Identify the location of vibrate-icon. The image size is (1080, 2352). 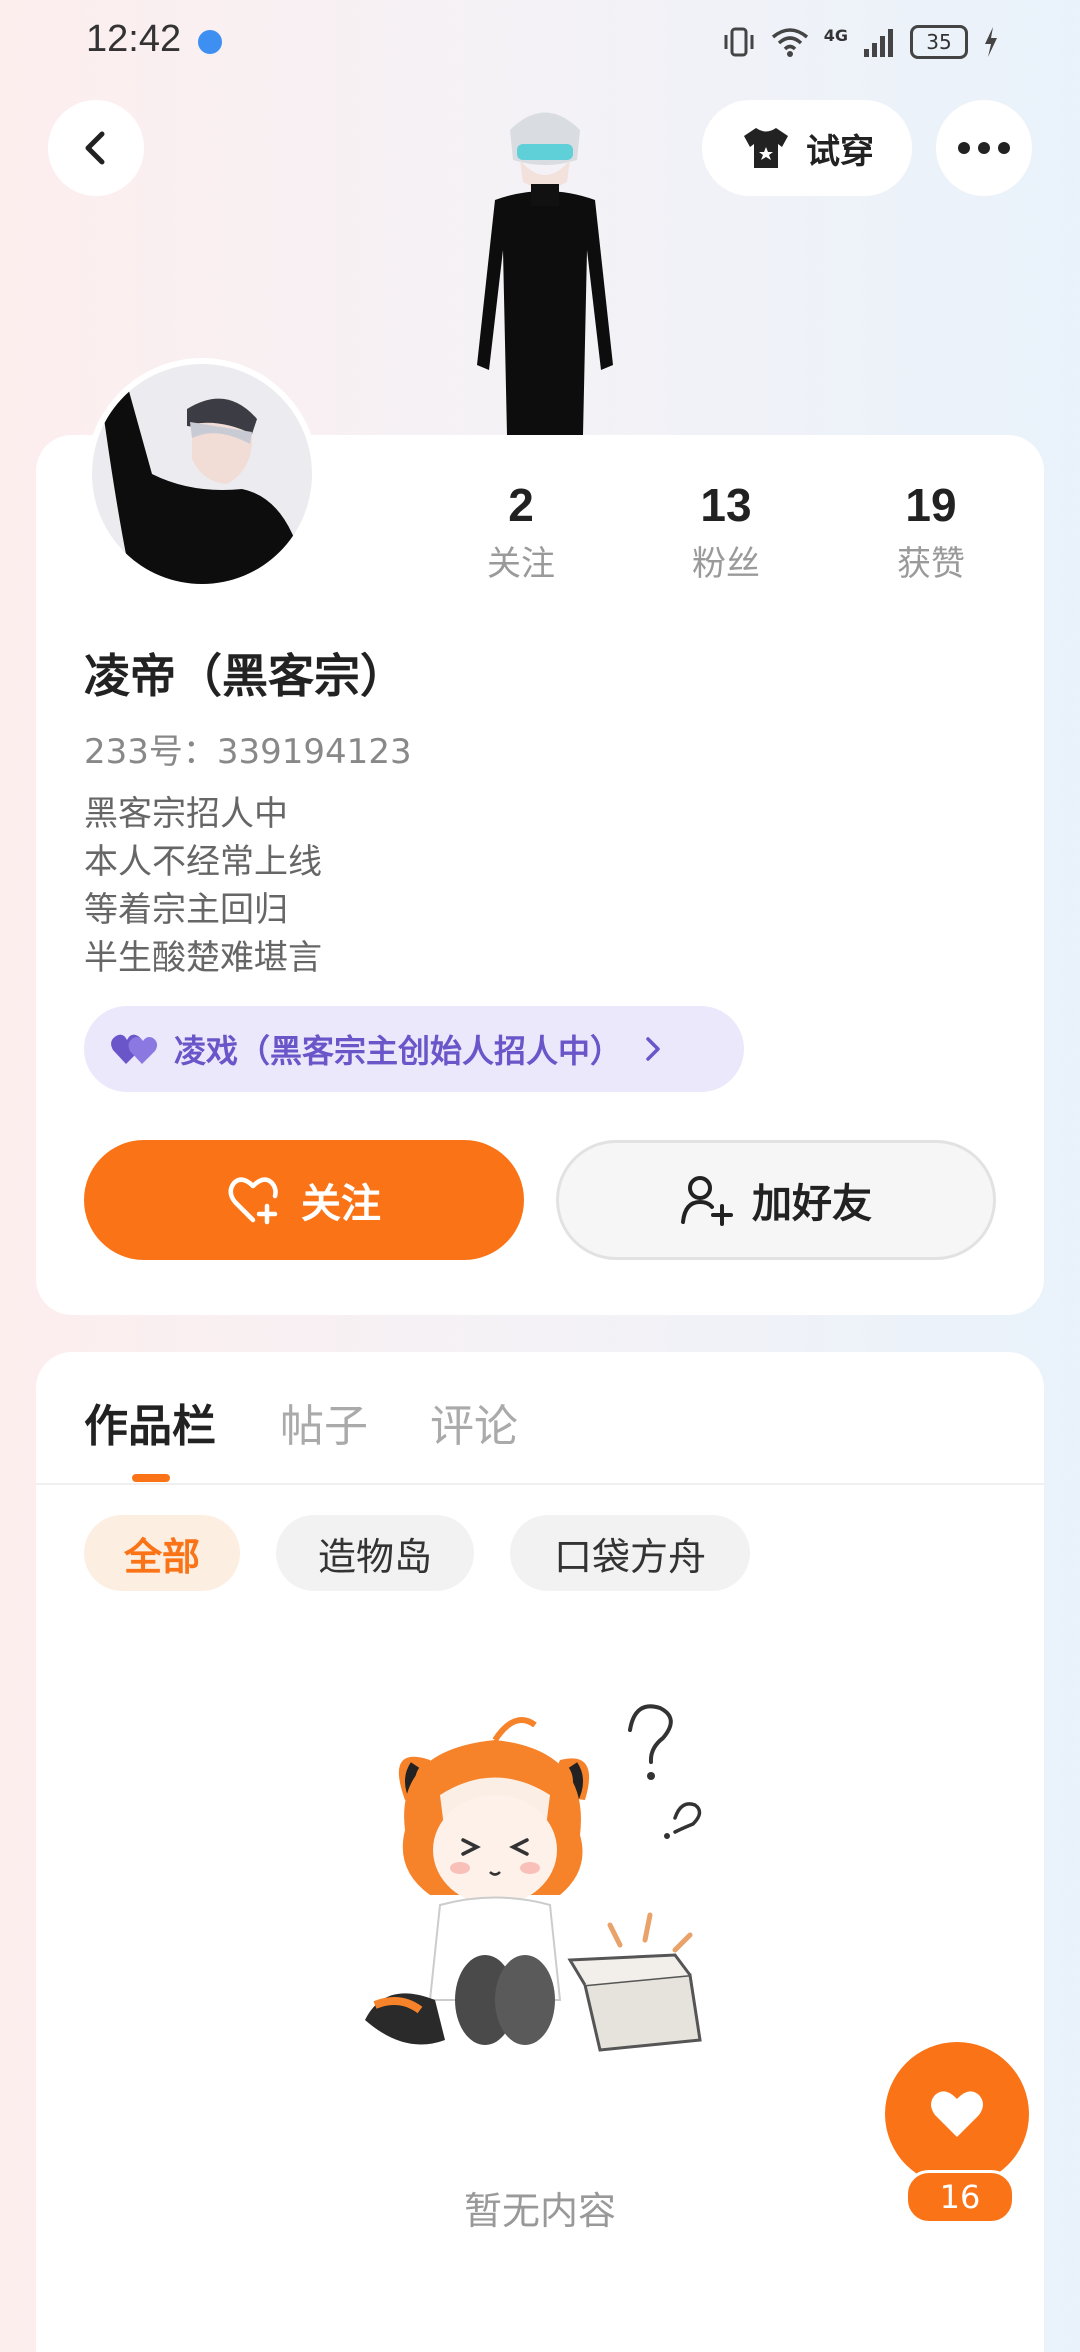
(739, 42).